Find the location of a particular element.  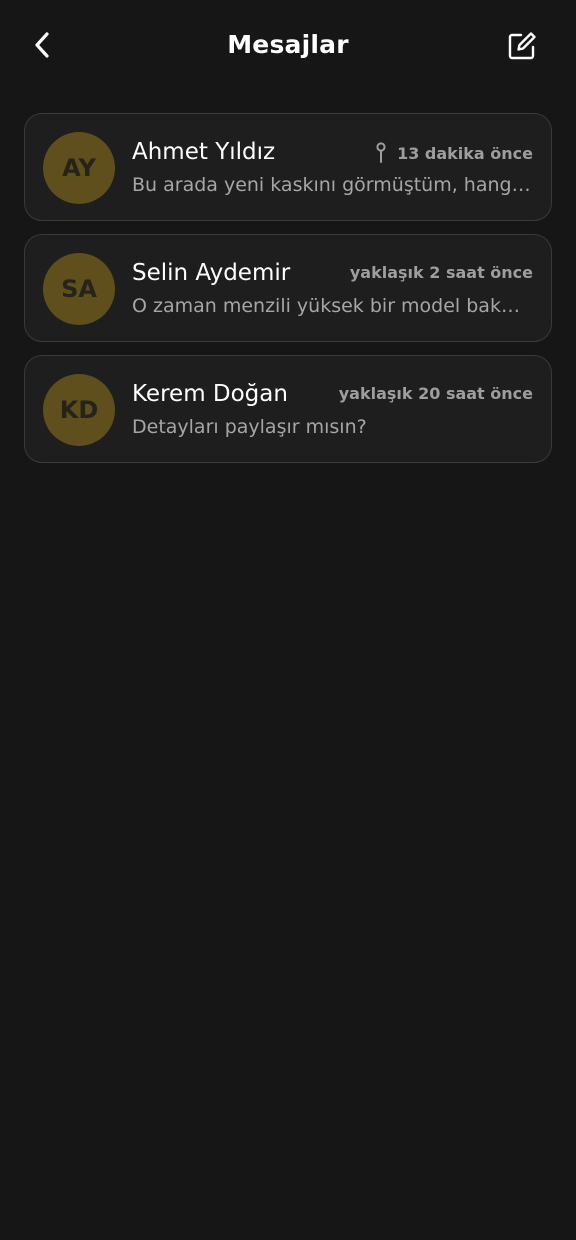

contact-name: Ahmet Yıldız is located at coordinates (204, 152).